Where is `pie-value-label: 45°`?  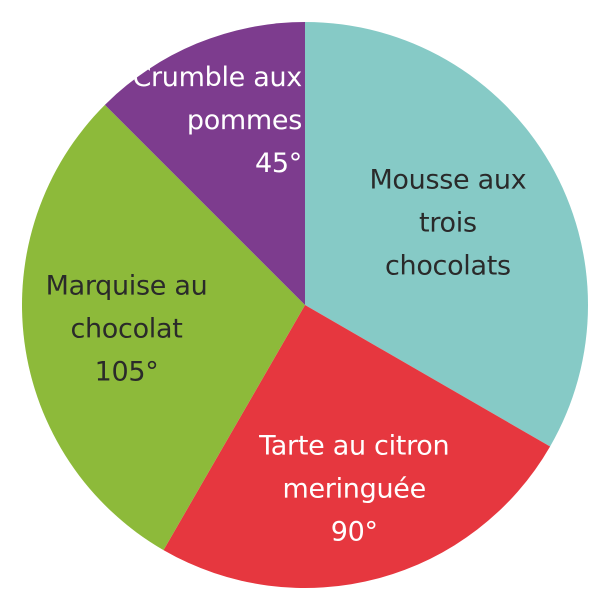
pie-value-label: 45° is located at coordinates (278, 163).